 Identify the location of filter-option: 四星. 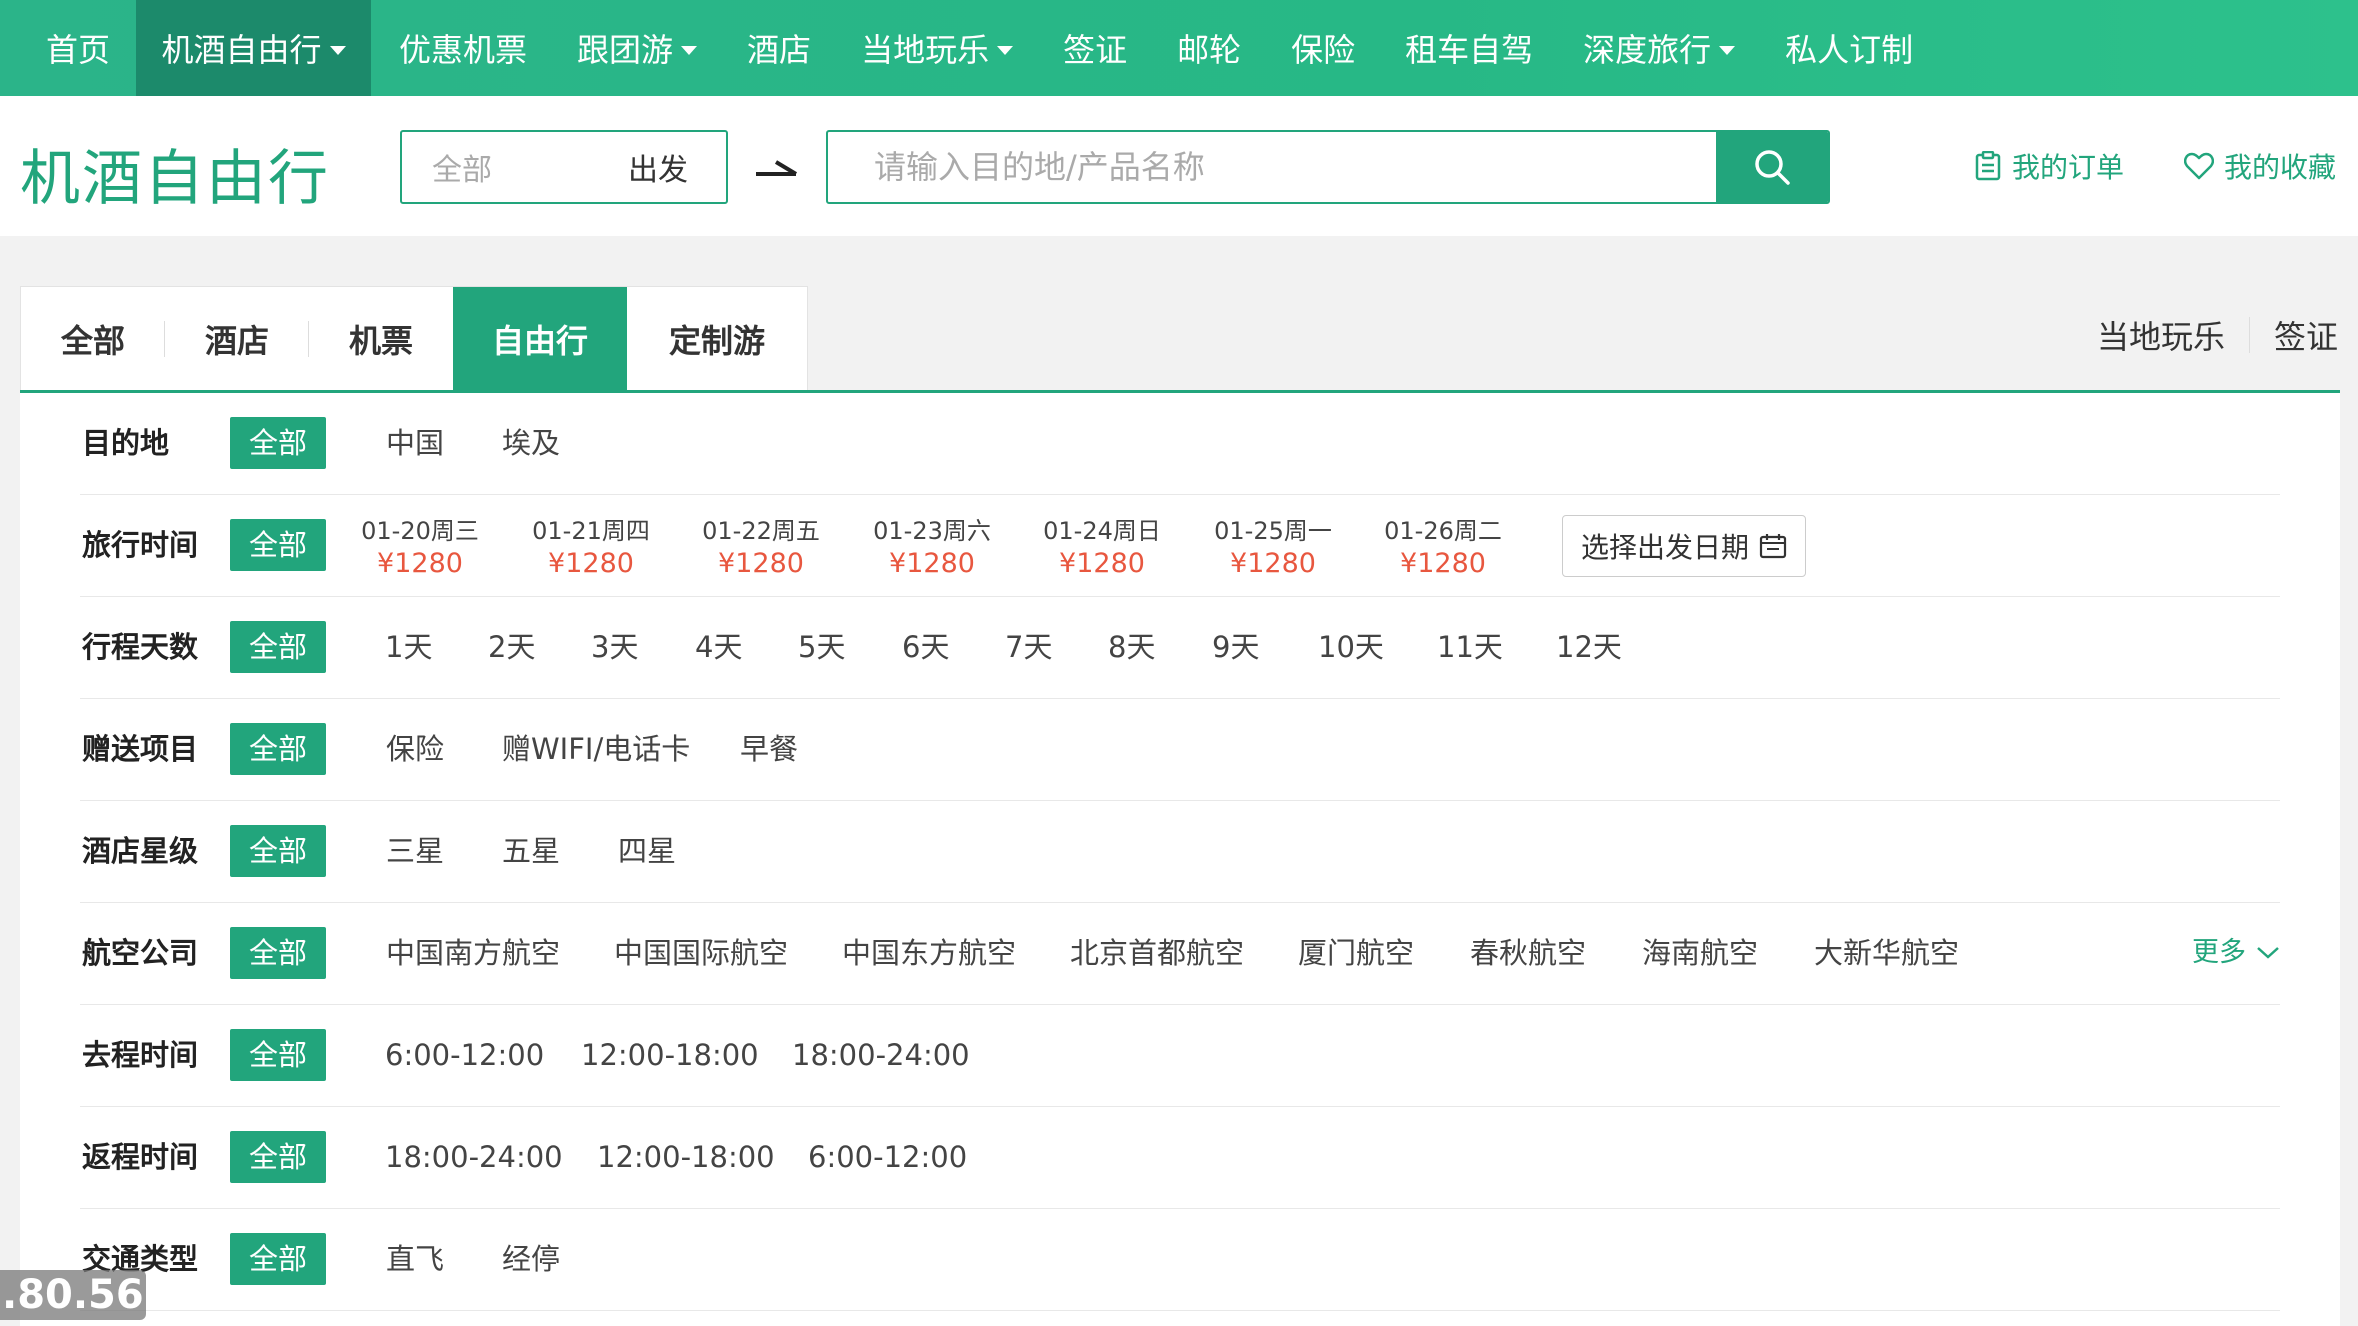
(647, 851).